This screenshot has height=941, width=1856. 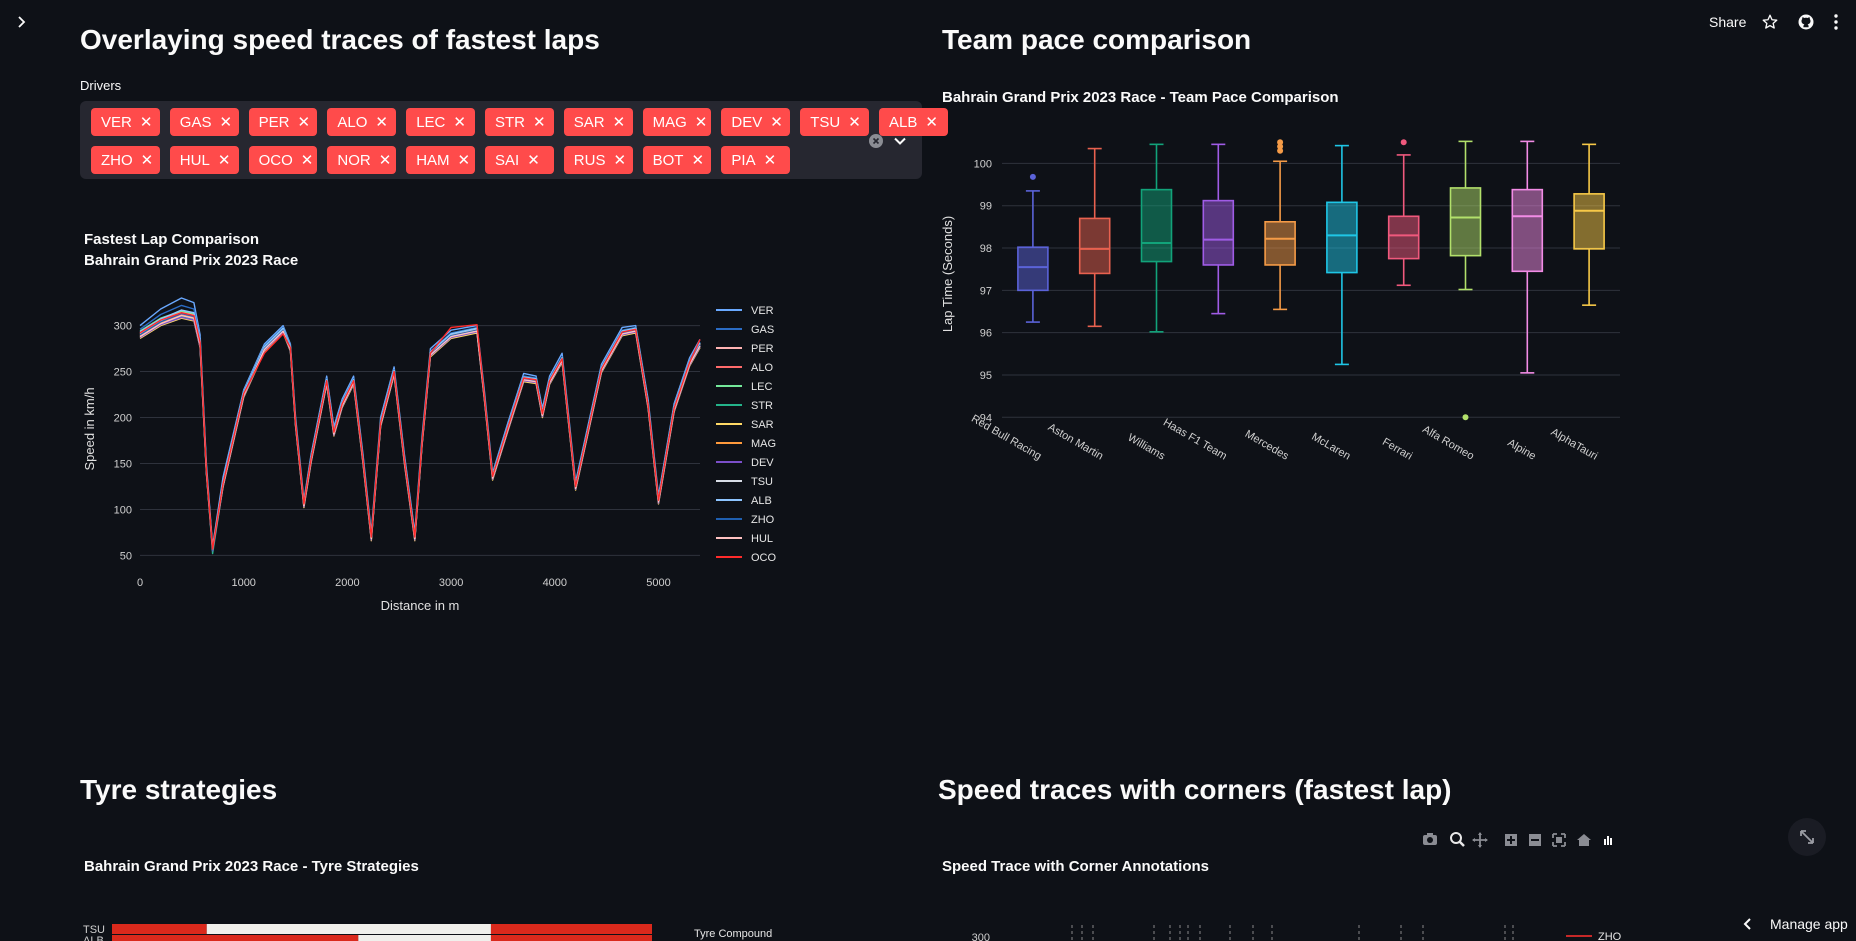 What do you see at coordinates (1809, 924) in the screenshot?
I see `manage-app-button: Manage app` at bounding box center [1809, 924].